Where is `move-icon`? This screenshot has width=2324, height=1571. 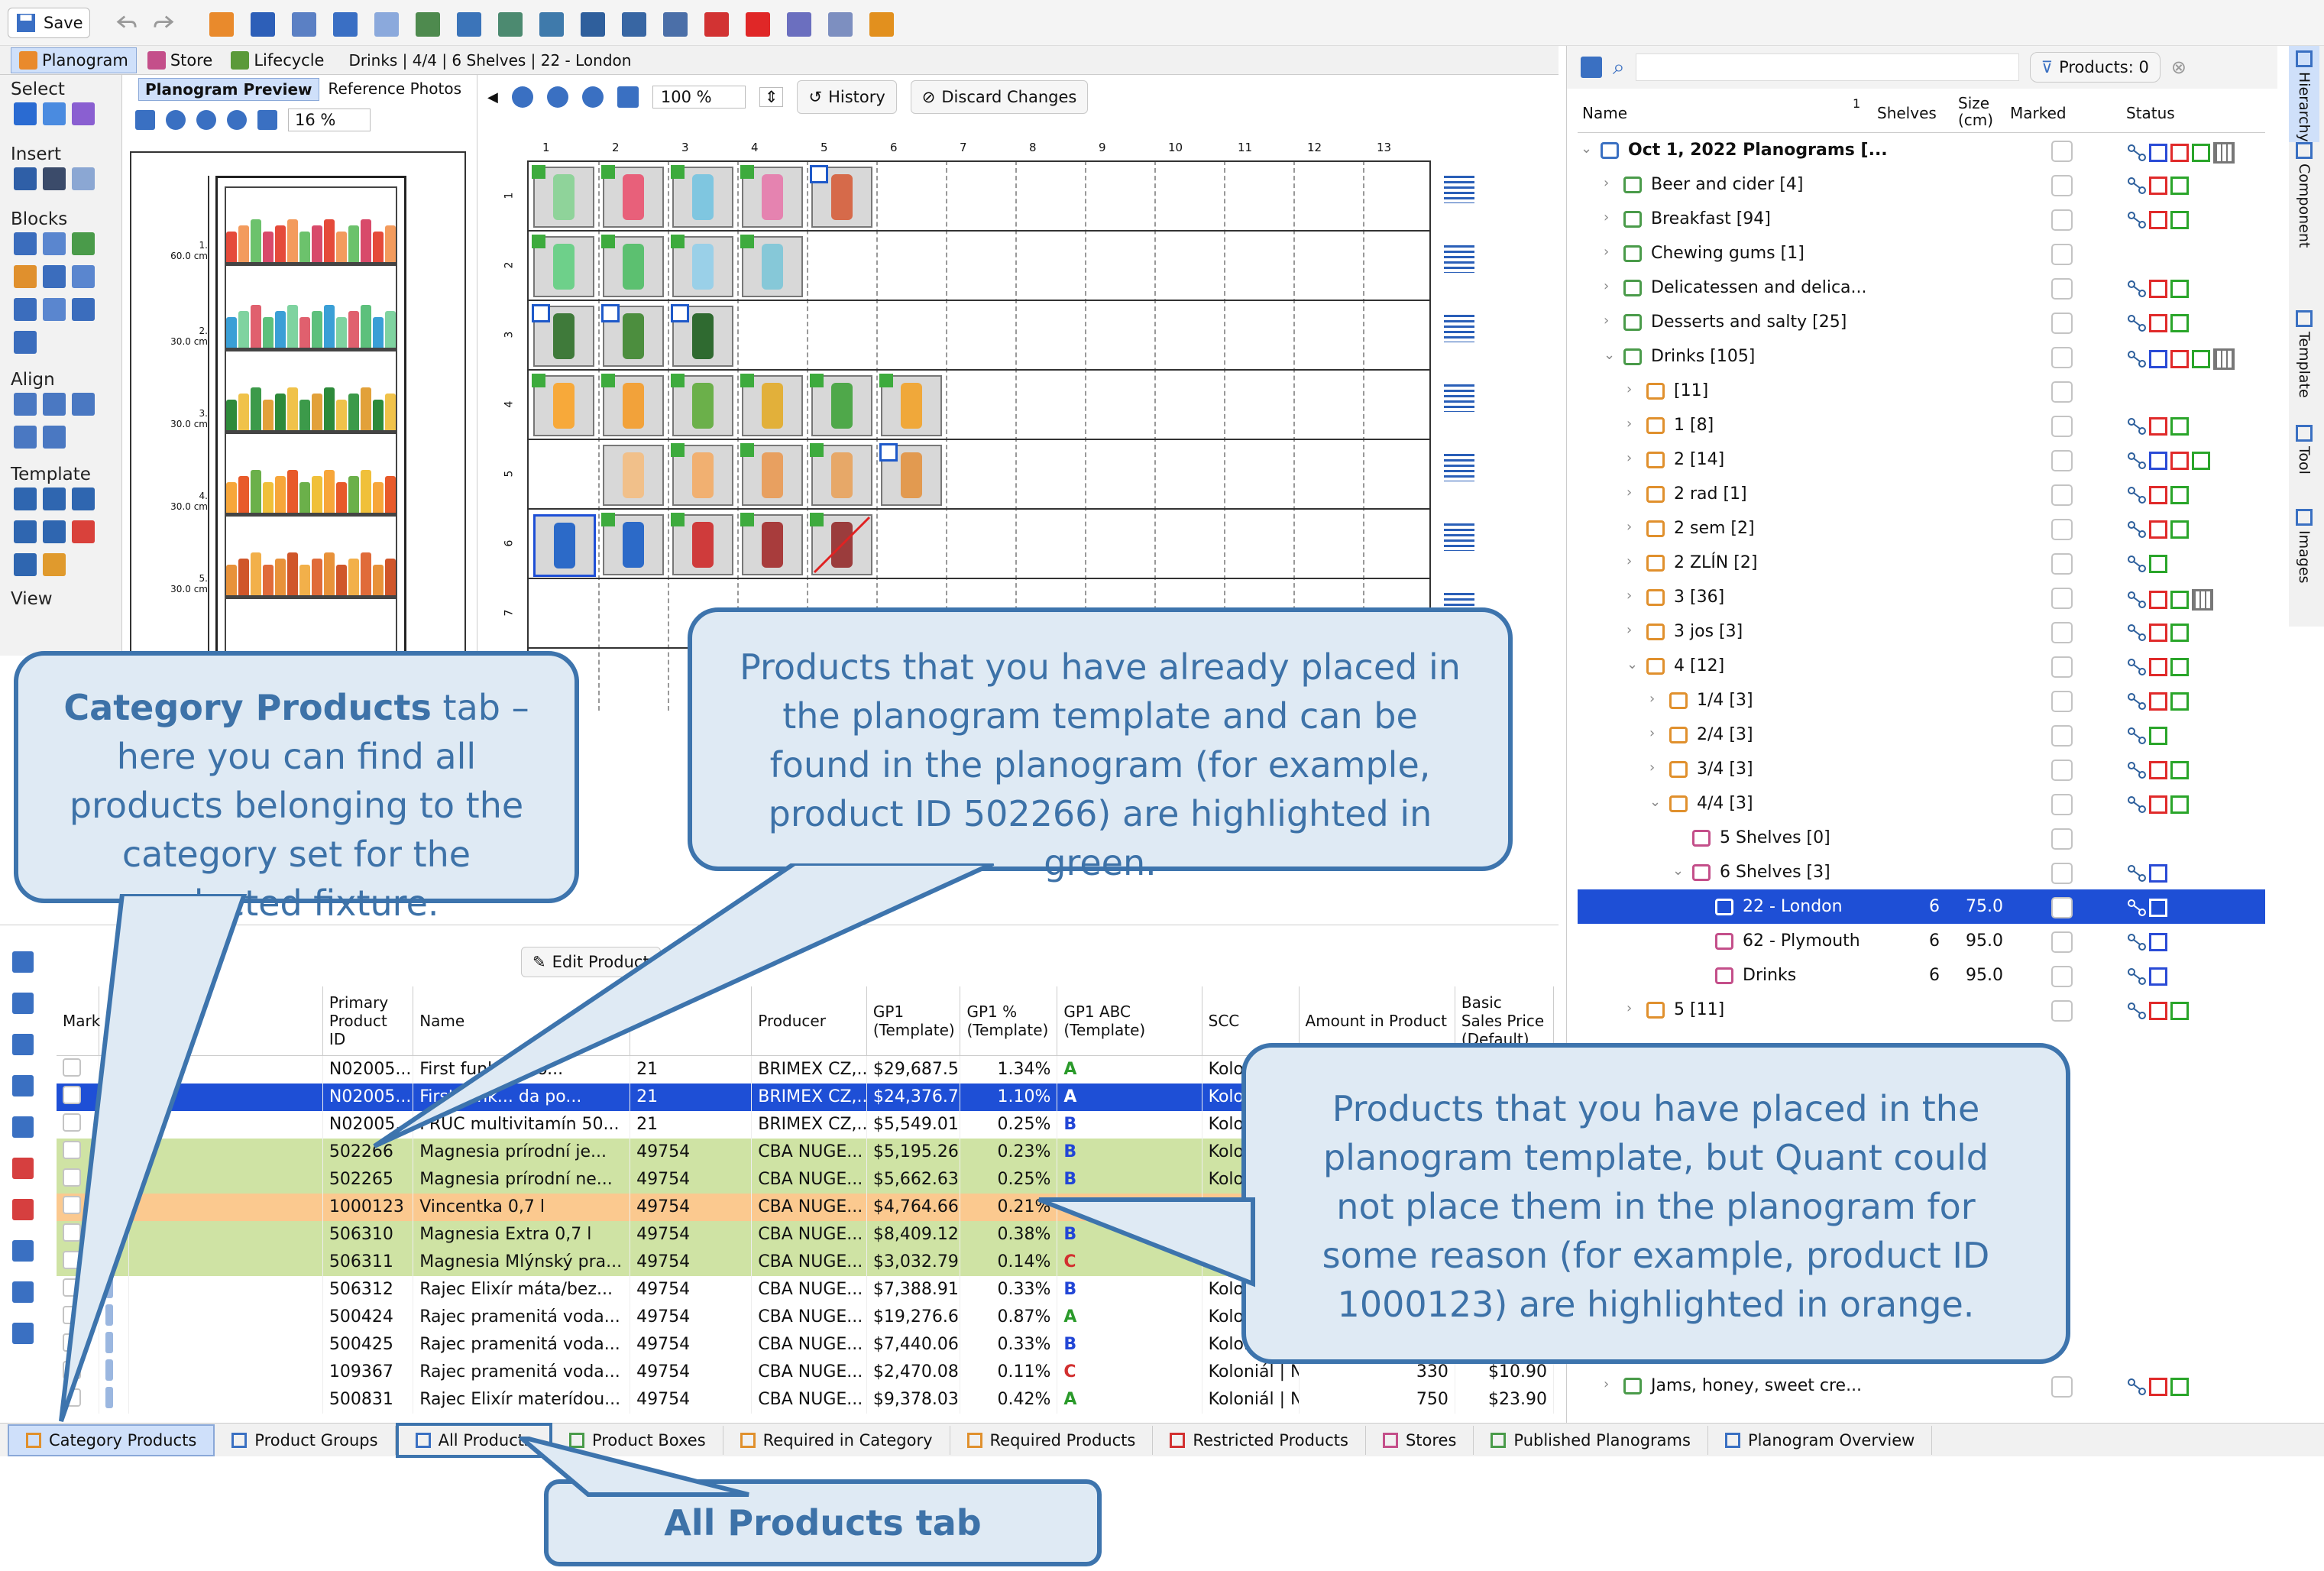 move-icon is located at coordinates (25, 309).